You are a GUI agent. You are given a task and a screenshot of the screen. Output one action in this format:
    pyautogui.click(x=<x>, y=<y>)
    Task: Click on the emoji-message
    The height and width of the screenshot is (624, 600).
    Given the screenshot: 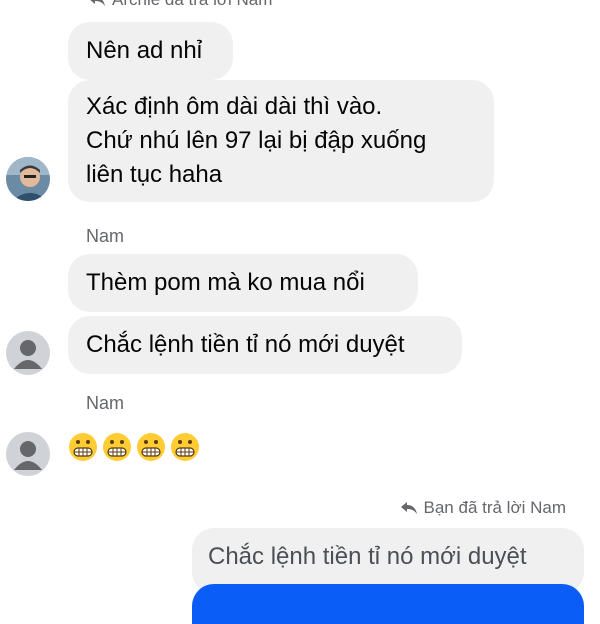 What is the action you would take?
    pyautogui.click(x=134, y=447)
    